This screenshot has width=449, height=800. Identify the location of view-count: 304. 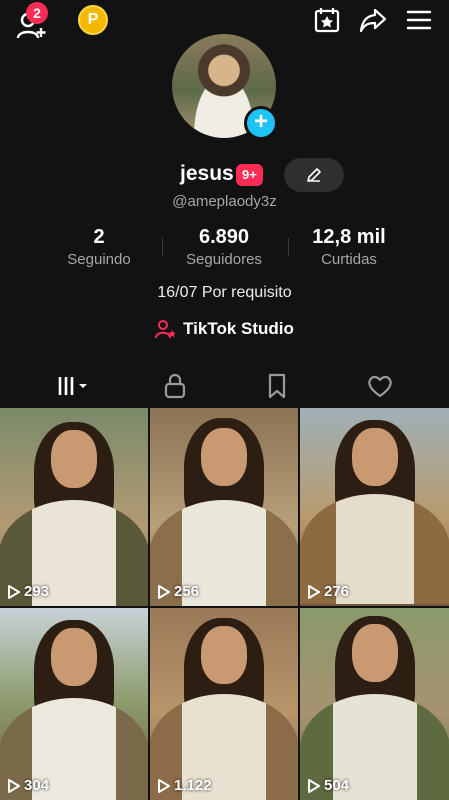
(28, 785).